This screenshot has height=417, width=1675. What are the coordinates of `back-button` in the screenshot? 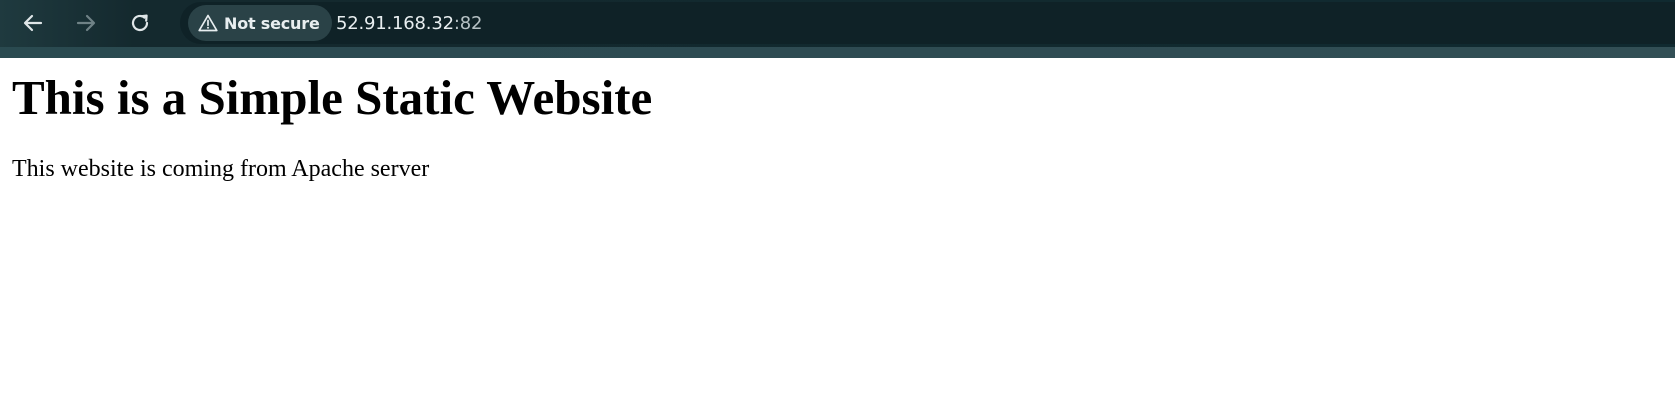 It's located at (33, 23).